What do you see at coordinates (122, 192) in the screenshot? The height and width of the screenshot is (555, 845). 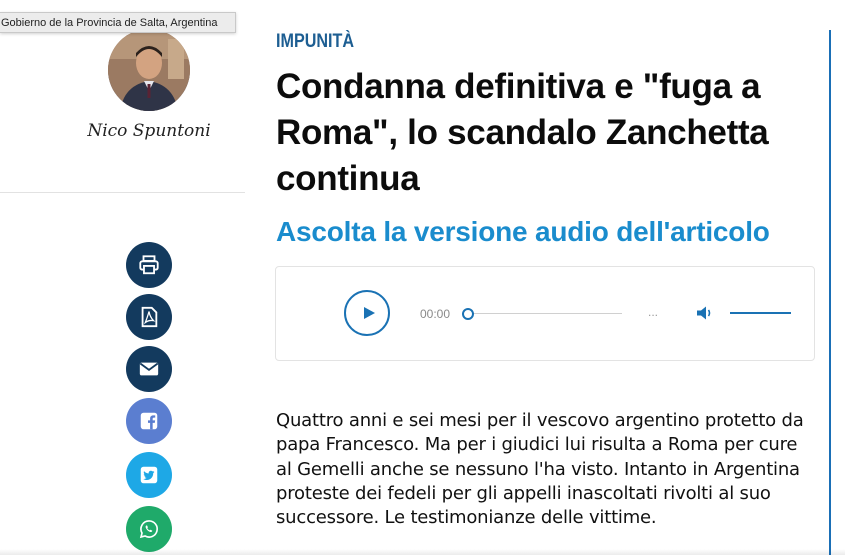 I see `divider` at bounding box center [122, 192].